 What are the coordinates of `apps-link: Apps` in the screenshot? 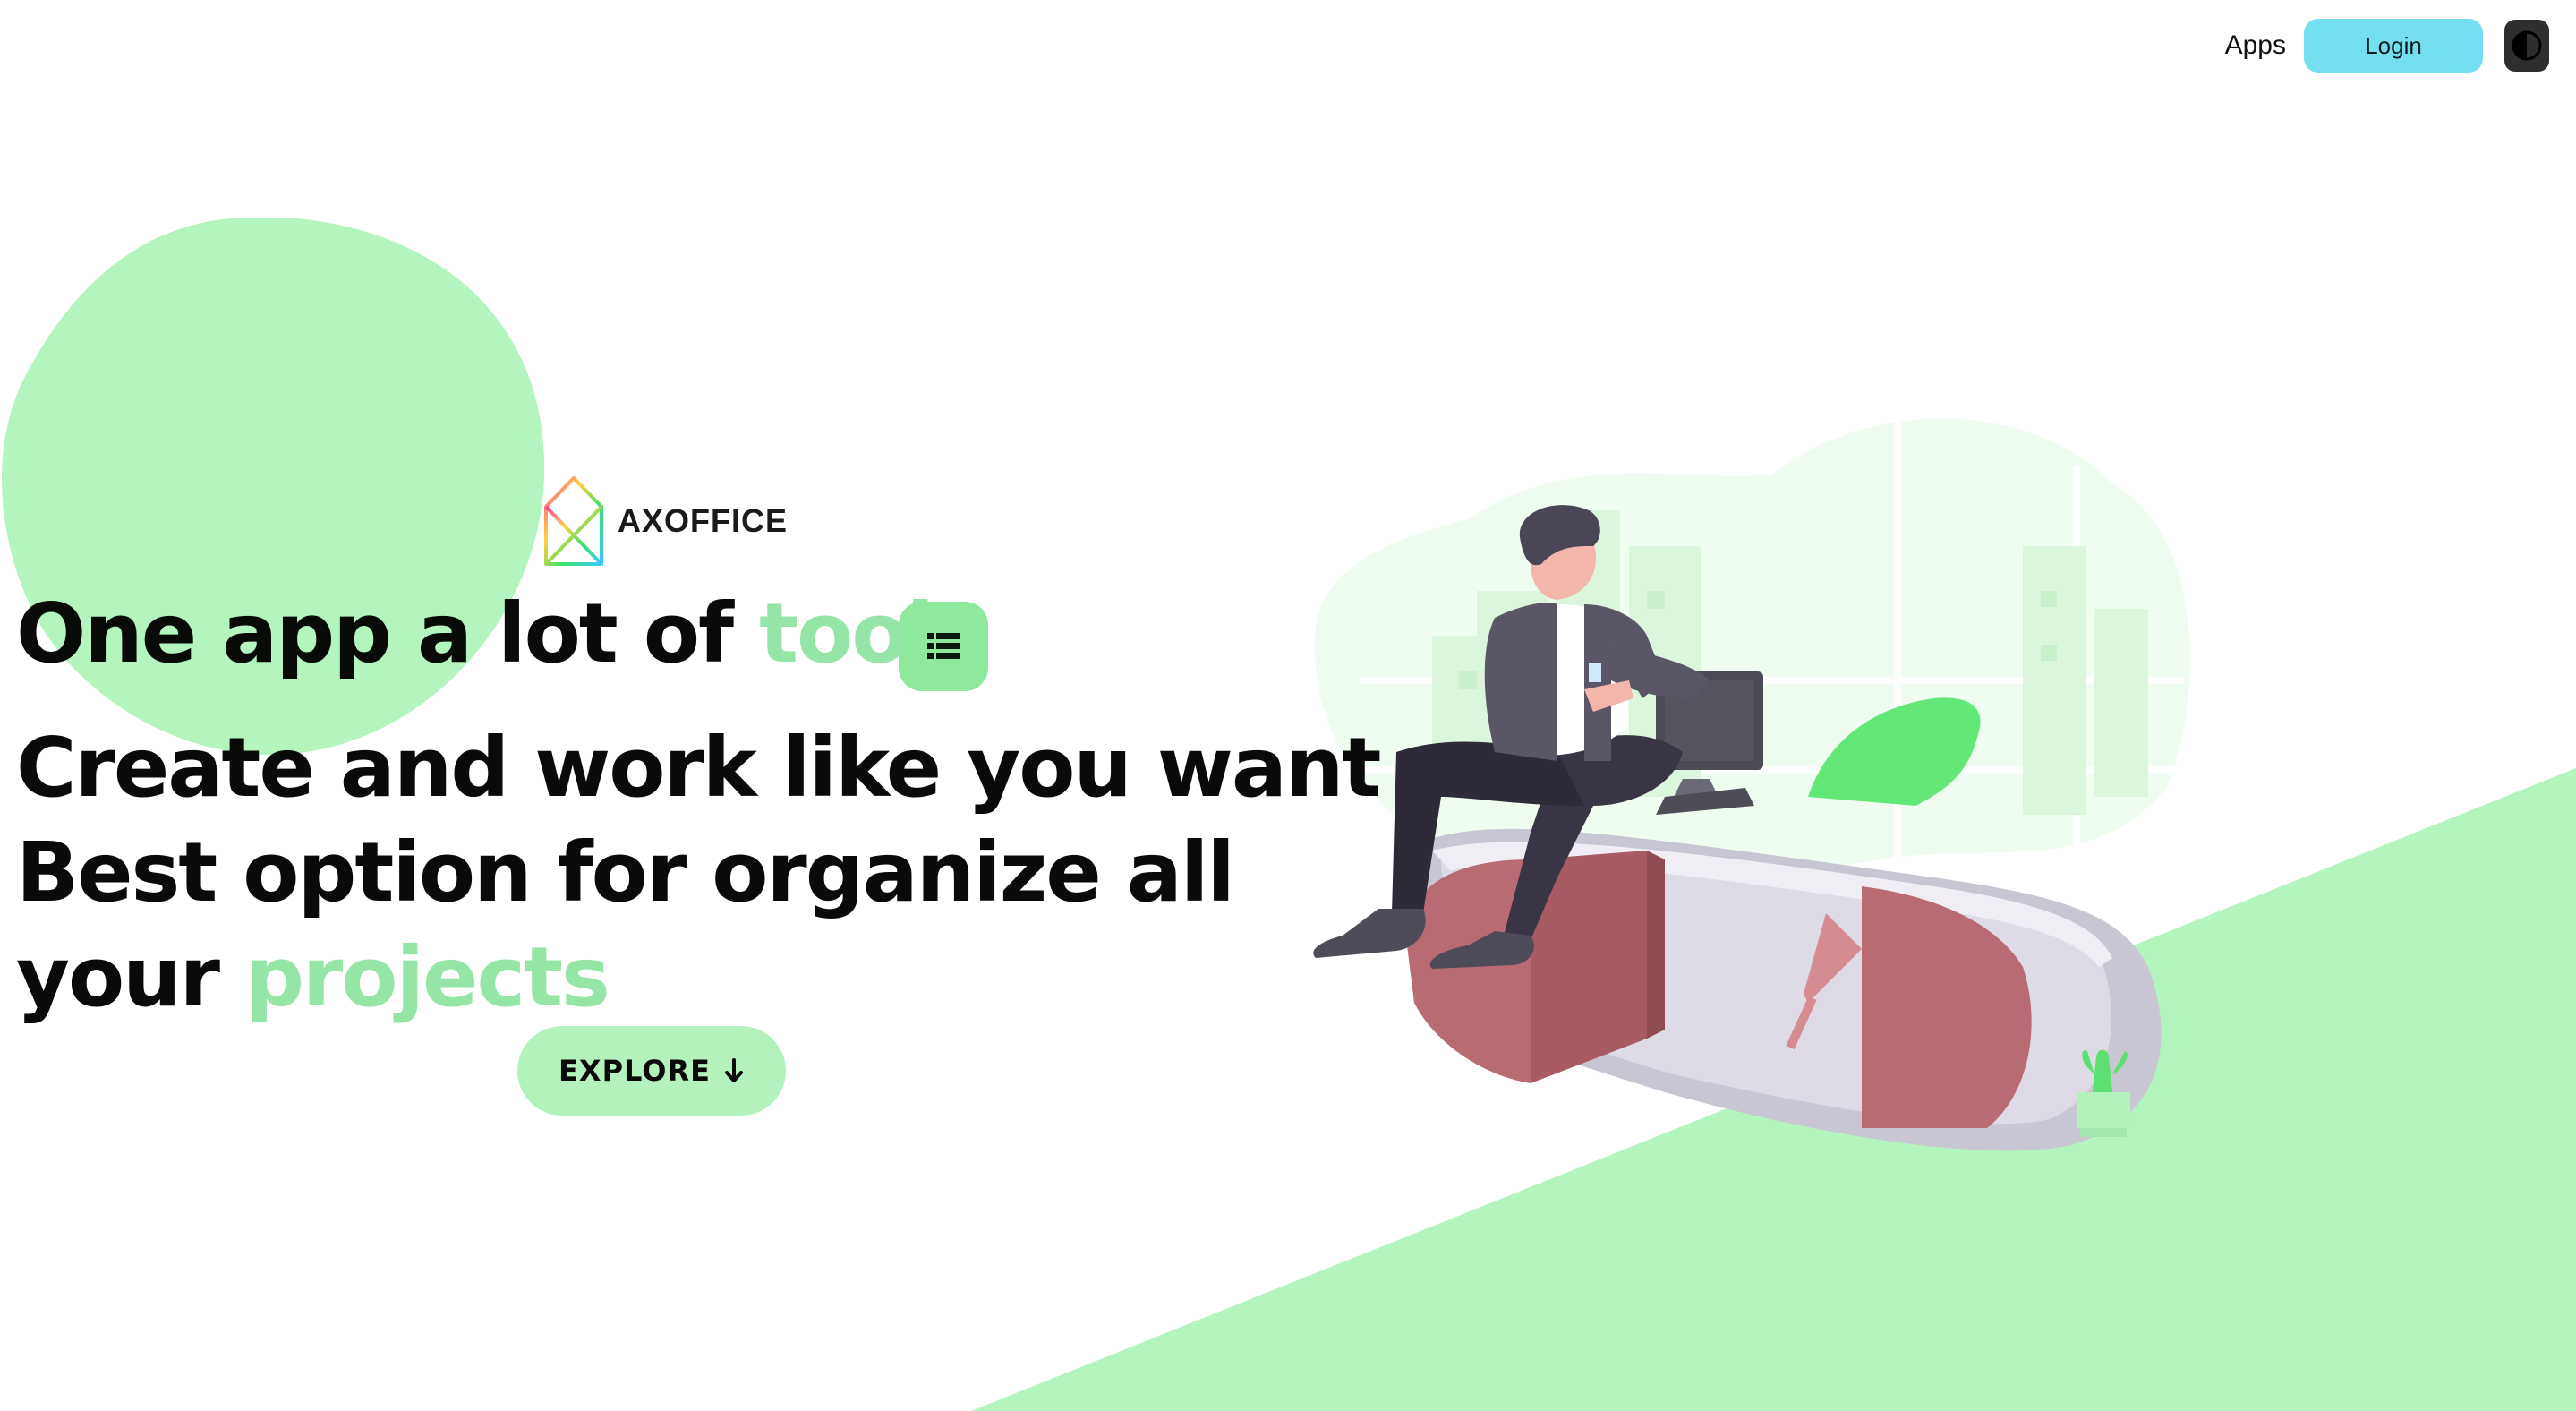 It's located at (2255, 45).